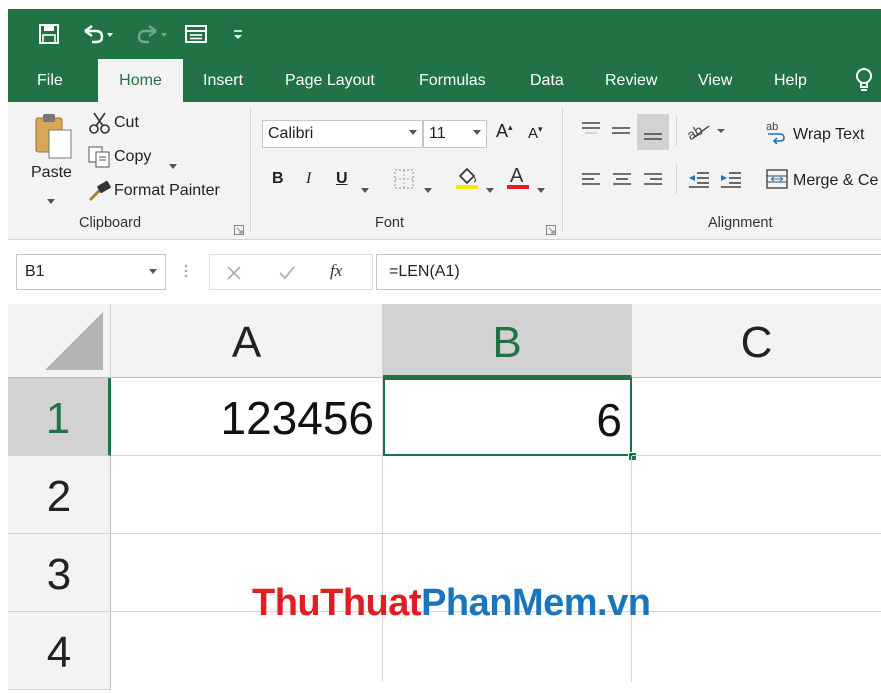  I want to click on row-header-3: 3, so click(59, 573).